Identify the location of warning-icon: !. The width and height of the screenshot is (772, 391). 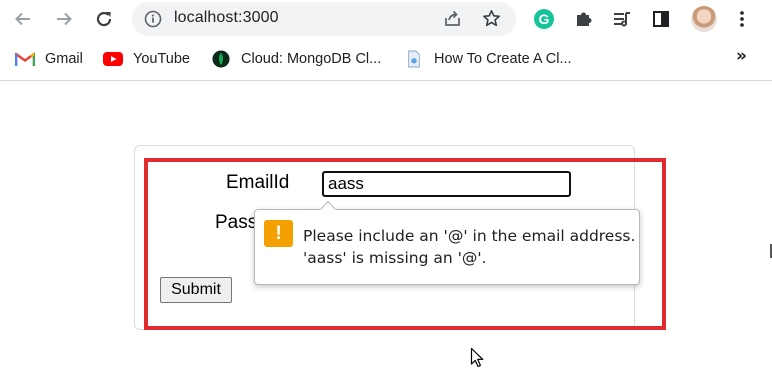
(278, 233).